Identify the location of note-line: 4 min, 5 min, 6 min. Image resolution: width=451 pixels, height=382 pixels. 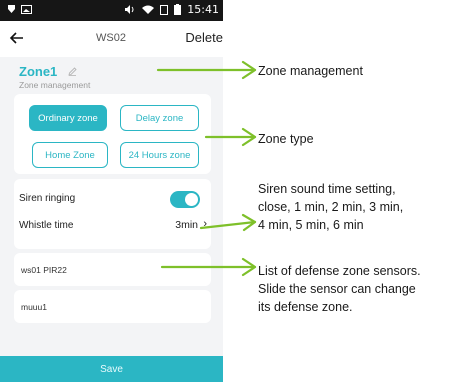
(311, 225).